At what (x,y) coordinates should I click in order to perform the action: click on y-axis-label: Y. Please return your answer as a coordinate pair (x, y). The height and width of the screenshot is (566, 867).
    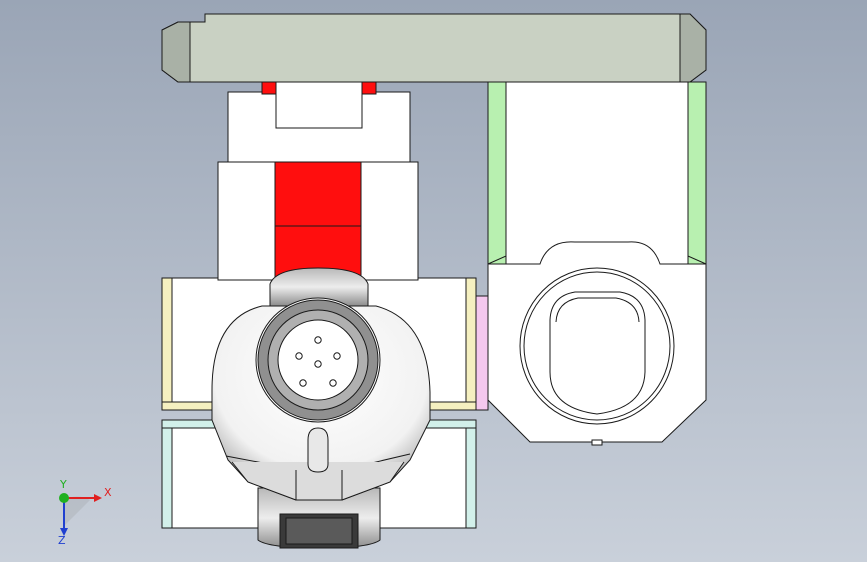
    Looking at the image, I should click on (63, 484).